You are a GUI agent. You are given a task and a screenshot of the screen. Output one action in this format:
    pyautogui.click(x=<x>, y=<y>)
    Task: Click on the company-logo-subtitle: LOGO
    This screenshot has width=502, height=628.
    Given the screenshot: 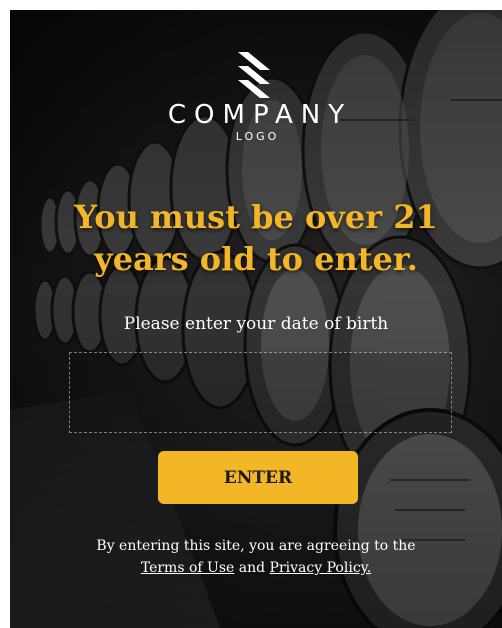 What is the action you would take?
    pyautogui.click(x=257, y=136)
    